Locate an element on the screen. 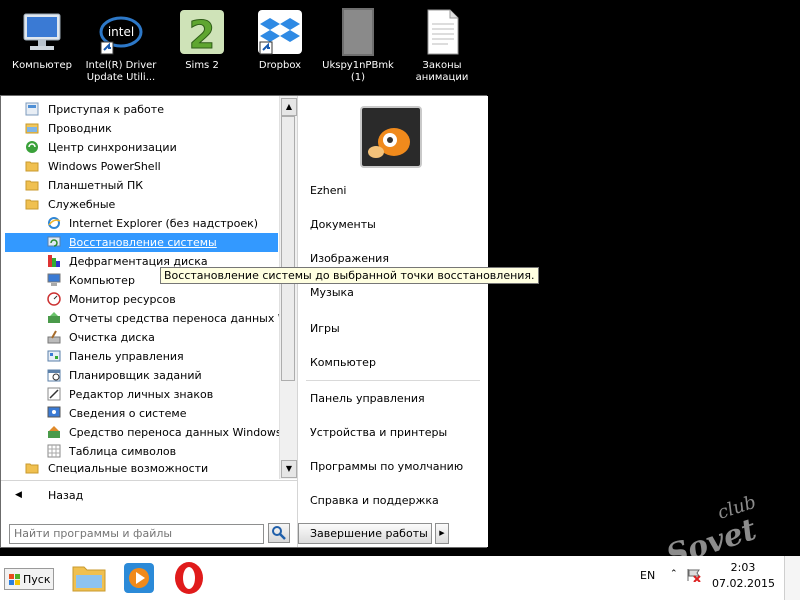 The height and width of the screenshot is (600, 800). desktop-icon-sims2: 2 Sims 2 is located at coordinates (202, 40).